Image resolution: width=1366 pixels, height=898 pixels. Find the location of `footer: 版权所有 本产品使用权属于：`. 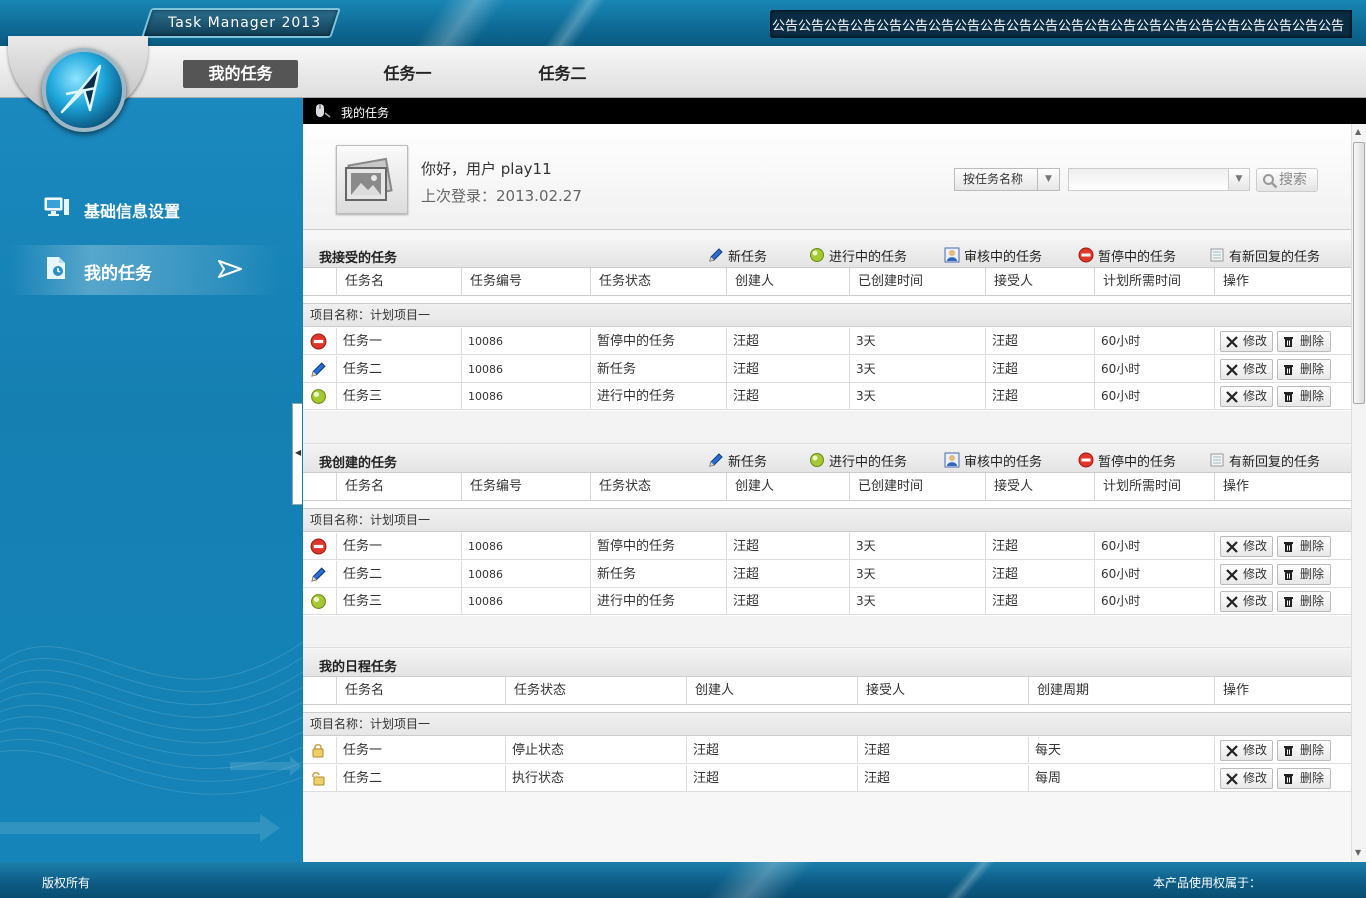

footer: 版权所有 本产品使用权属于： is located at coordinates (683, 880).